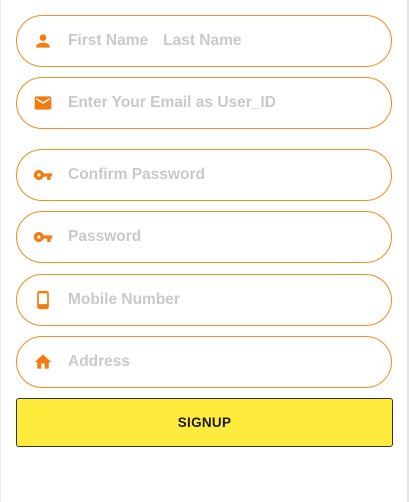 This screenshot has height=502, width=409. What do you see at coordinates (0, 251) in the screenshot?
I see `left-edge` at bounding box center [0, 251].